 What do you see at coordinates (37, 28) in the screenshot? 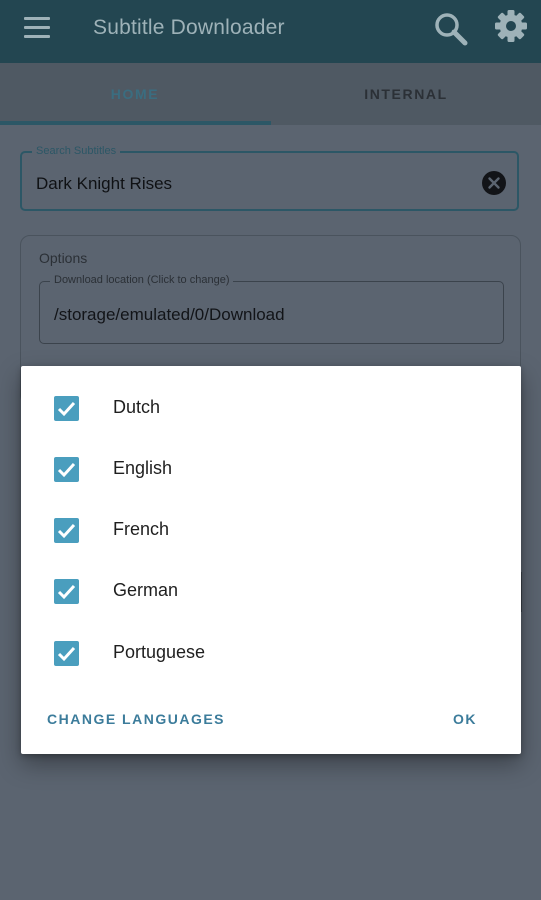
I see `menu-icon` at bounding box center [37, 28].